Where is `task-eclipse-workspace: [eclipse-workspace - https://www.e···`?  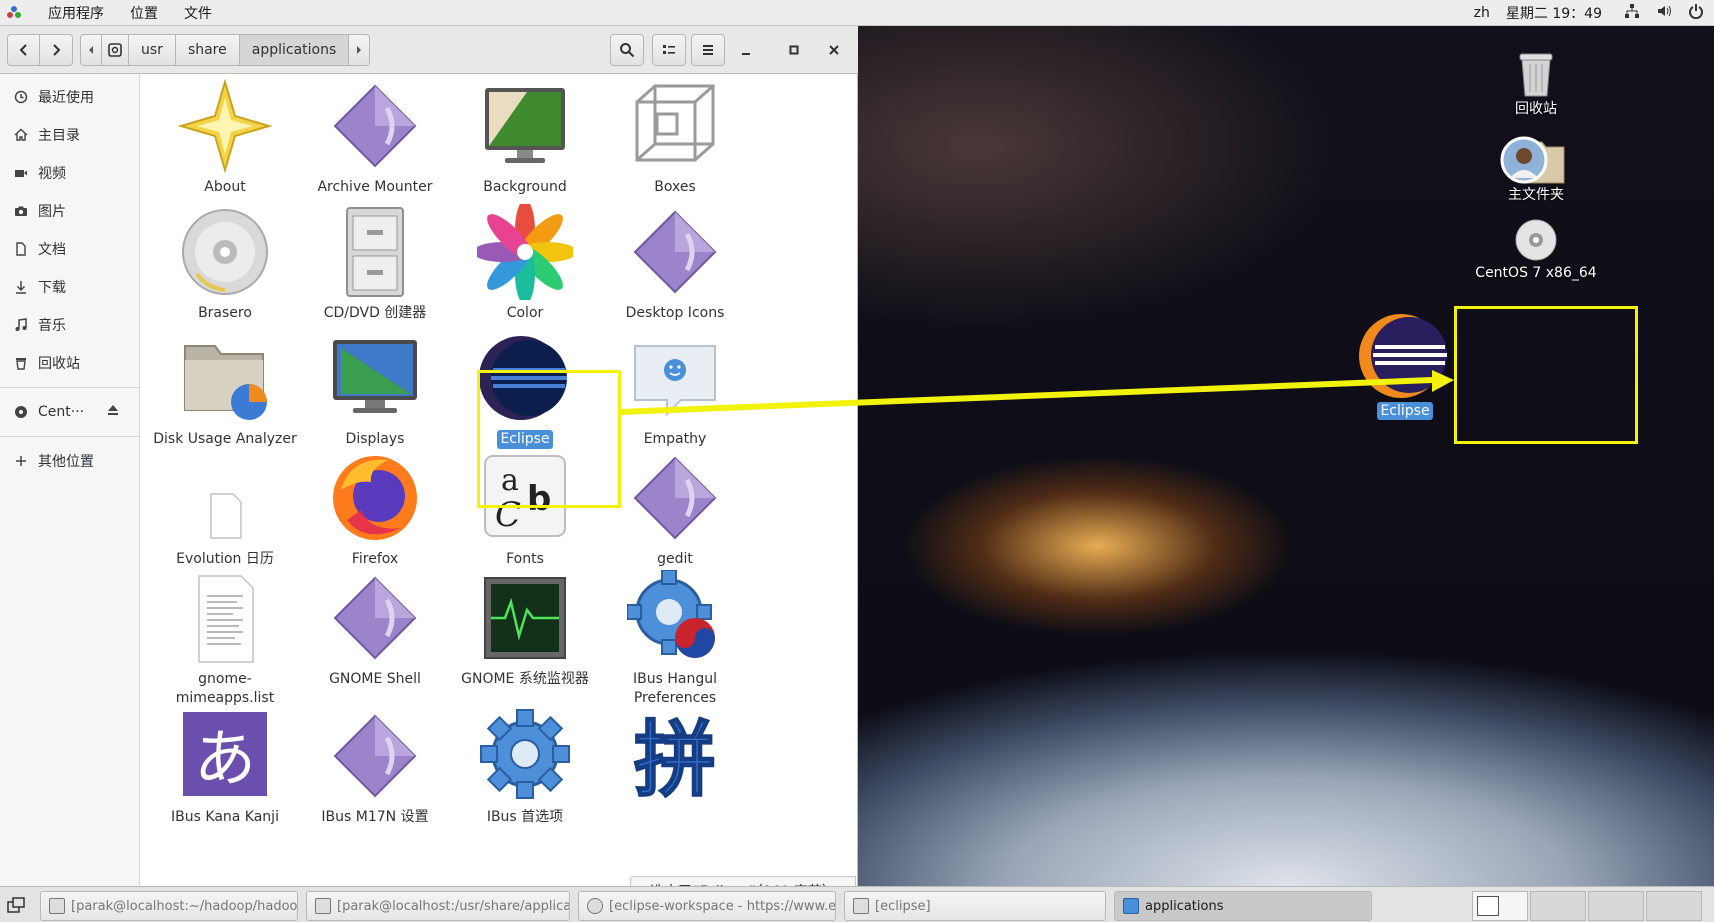 task-eclipse-workspace: [eclipse-workspace - https://www.e··· is located at coordinates (707, 906).